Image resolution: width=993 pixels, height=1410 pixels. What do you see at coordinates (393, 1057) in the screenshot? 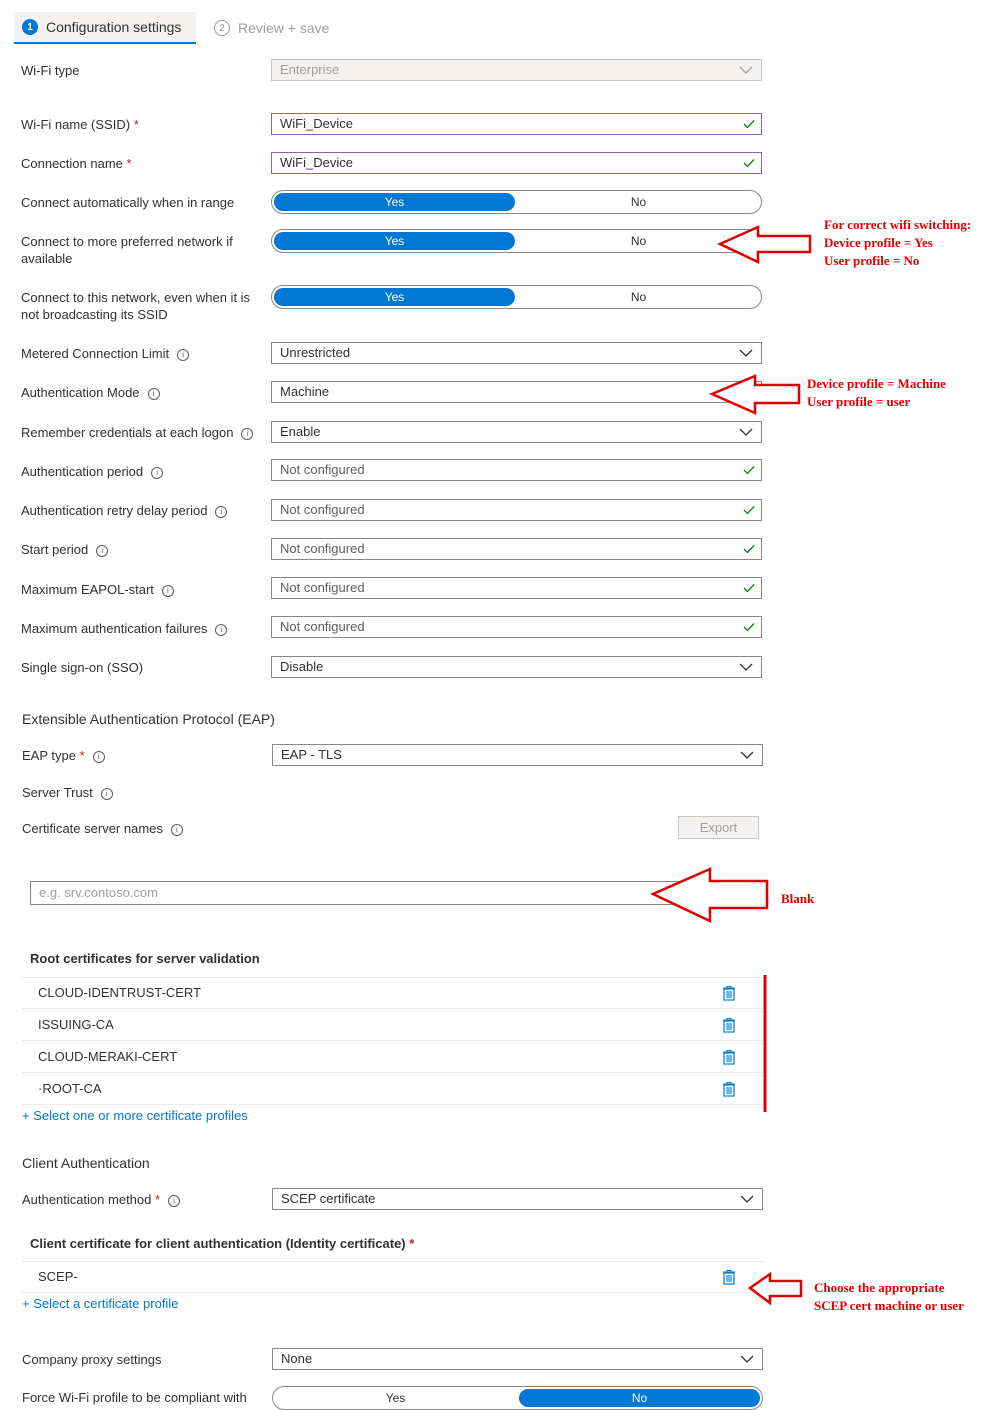
I see `list-item: CLOUD-MERAKI-CERT` at bounding box center [393, 1057].